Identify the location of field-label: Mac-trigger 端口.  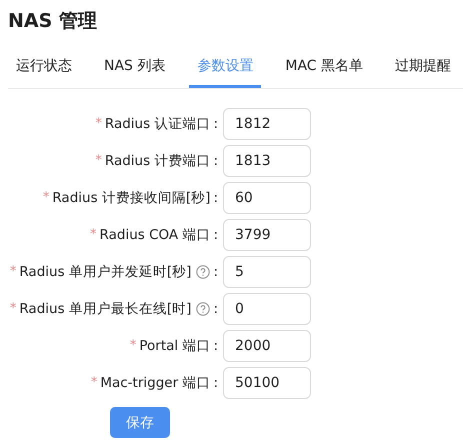
(155, 383).